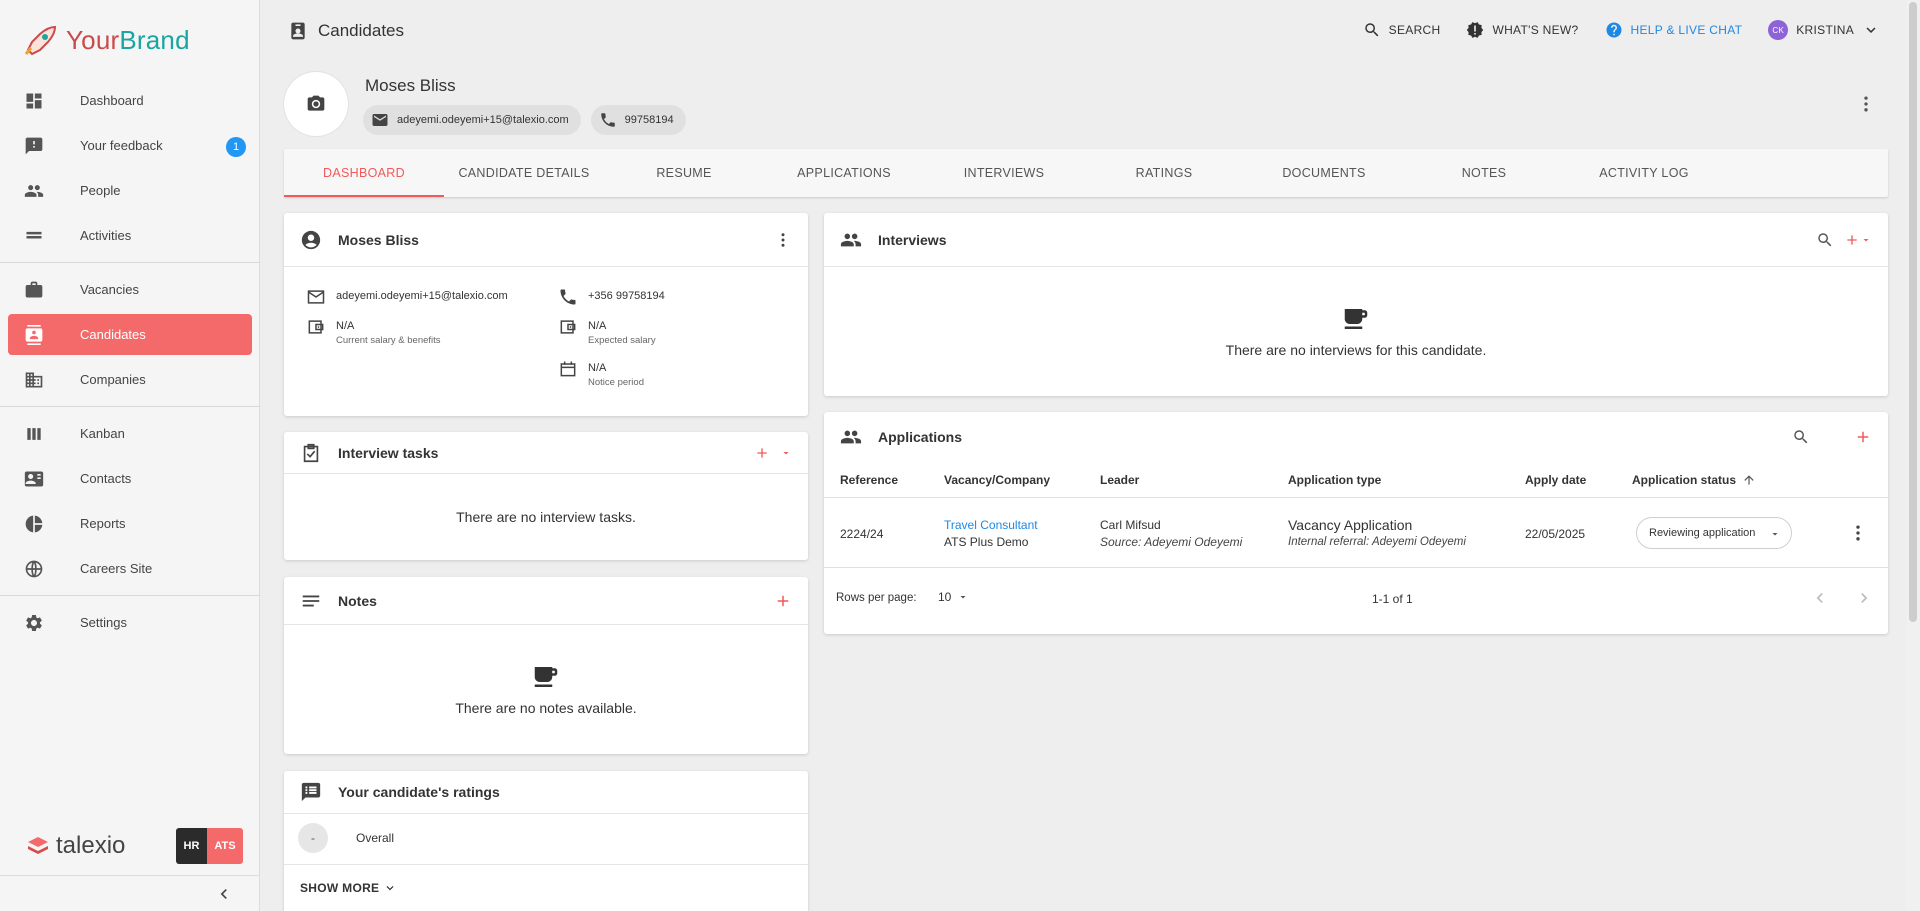 The width and height of the screenshot is (1920, 911). What do you see at coordinates (316, 297) in the screenshot?
I see `email-outline-icon` at bounding box center [316, 297].